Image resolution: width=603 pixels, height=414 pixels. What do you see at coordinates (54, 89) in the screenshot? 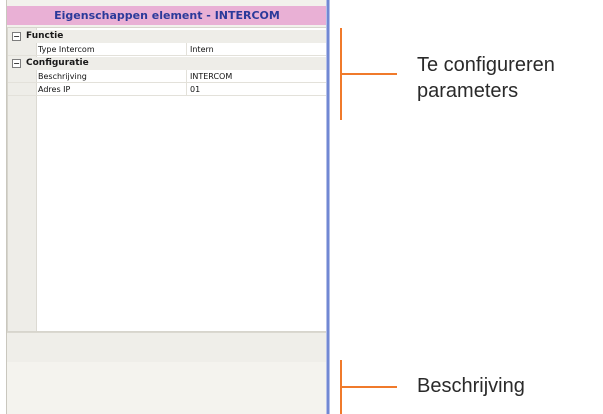
I see `property-key: Adres IP` at bounding box center [54, 89].